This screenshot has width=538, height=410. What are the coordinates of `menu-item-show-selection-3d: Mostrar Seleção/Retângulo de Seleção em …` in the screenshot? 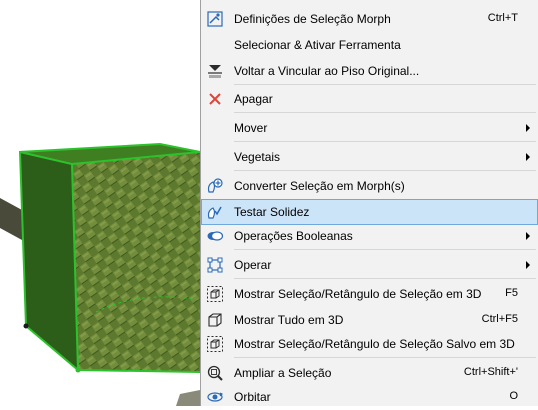 It's located at (369, 294).